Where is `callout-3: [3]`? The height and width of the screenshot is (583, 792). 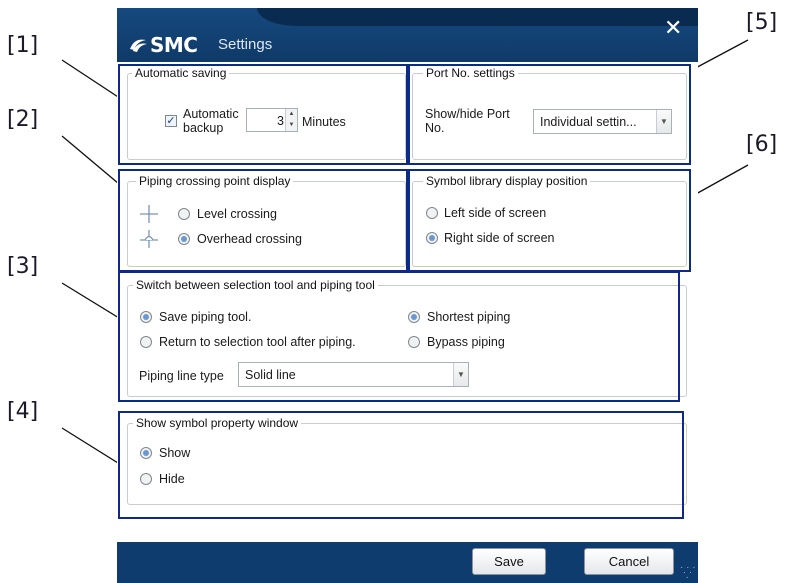
callout-3: [3] is located at coordinates (23, 266).